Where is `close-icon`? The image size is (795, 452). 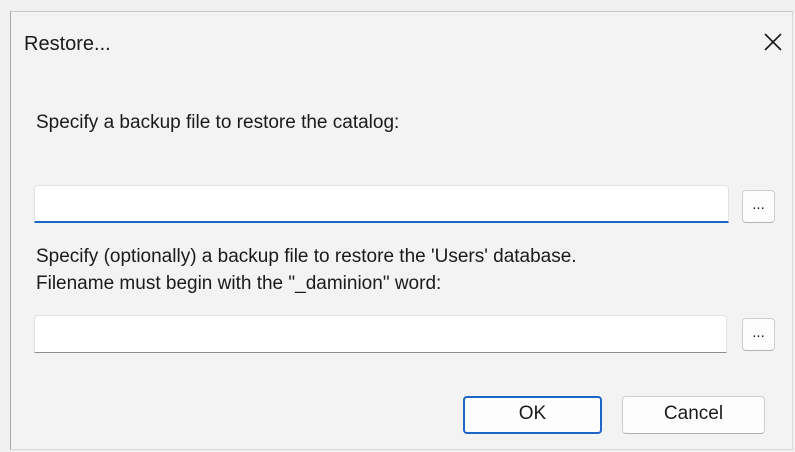 close-icon is located at coordinates (773, 42).